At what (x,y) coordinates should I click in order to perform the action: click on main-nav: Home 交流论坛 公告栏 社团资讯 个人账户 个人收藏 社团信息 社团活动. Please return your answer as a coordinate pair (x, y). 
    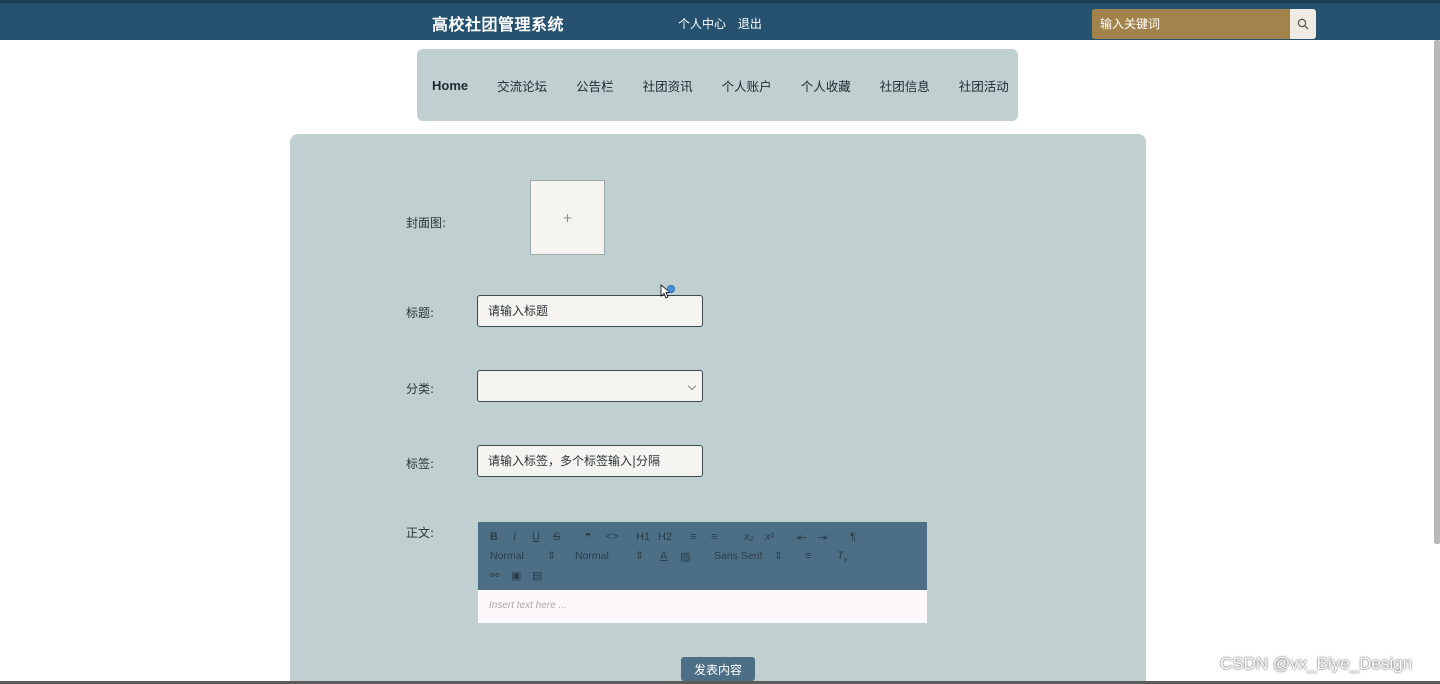
    Looking at the image, I should click on (717, 85).